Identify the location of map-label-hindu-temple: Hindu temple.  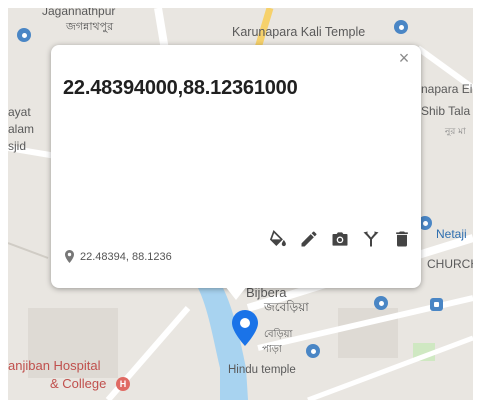
(262, 370).